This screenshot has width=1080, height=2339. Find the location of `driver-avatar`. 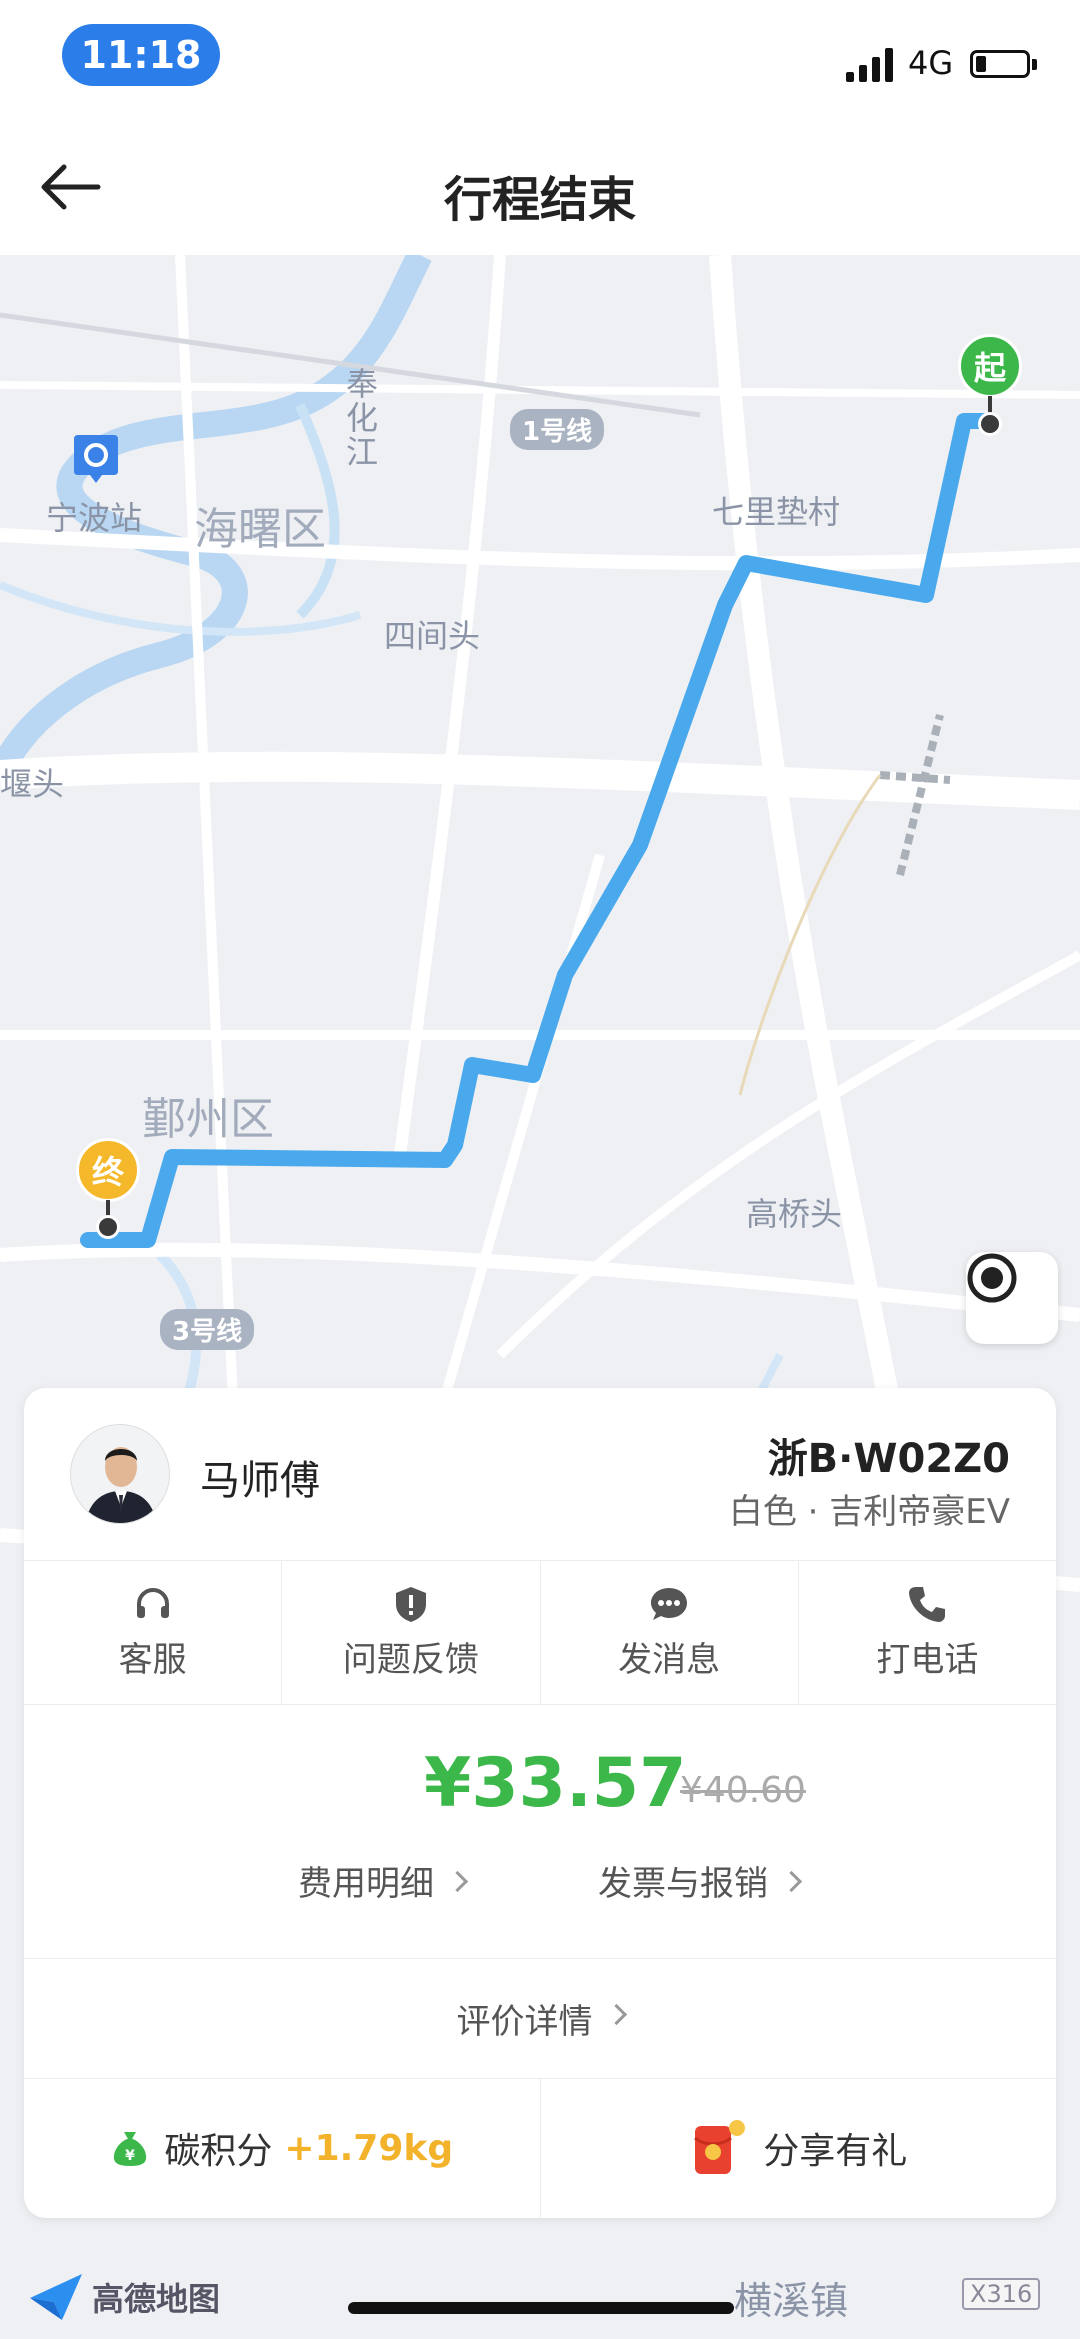

driver-avatar is located at coordinates (120, 1474).